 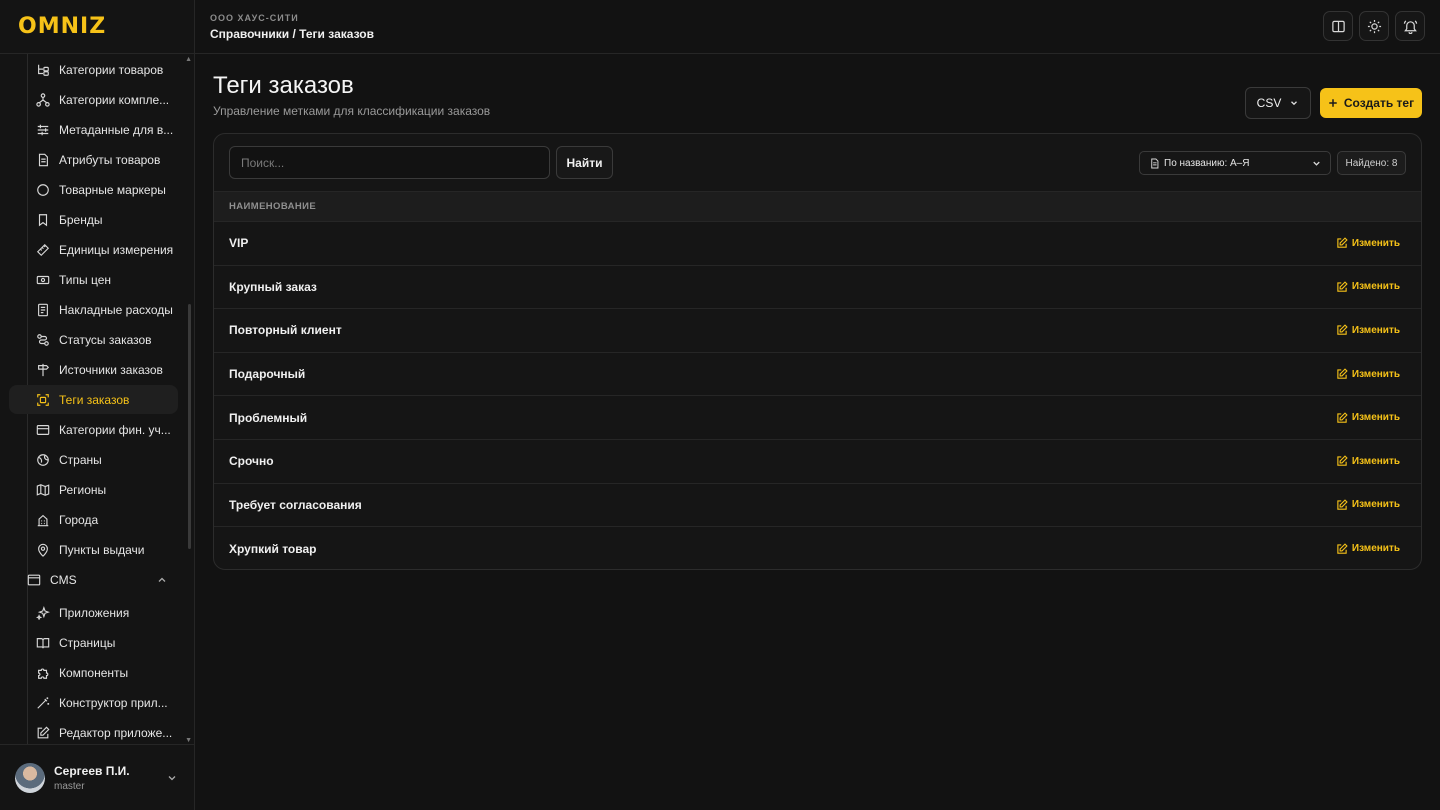 I want to click on sidebar-item-components: Компоненты, so click(x=93, y=672).